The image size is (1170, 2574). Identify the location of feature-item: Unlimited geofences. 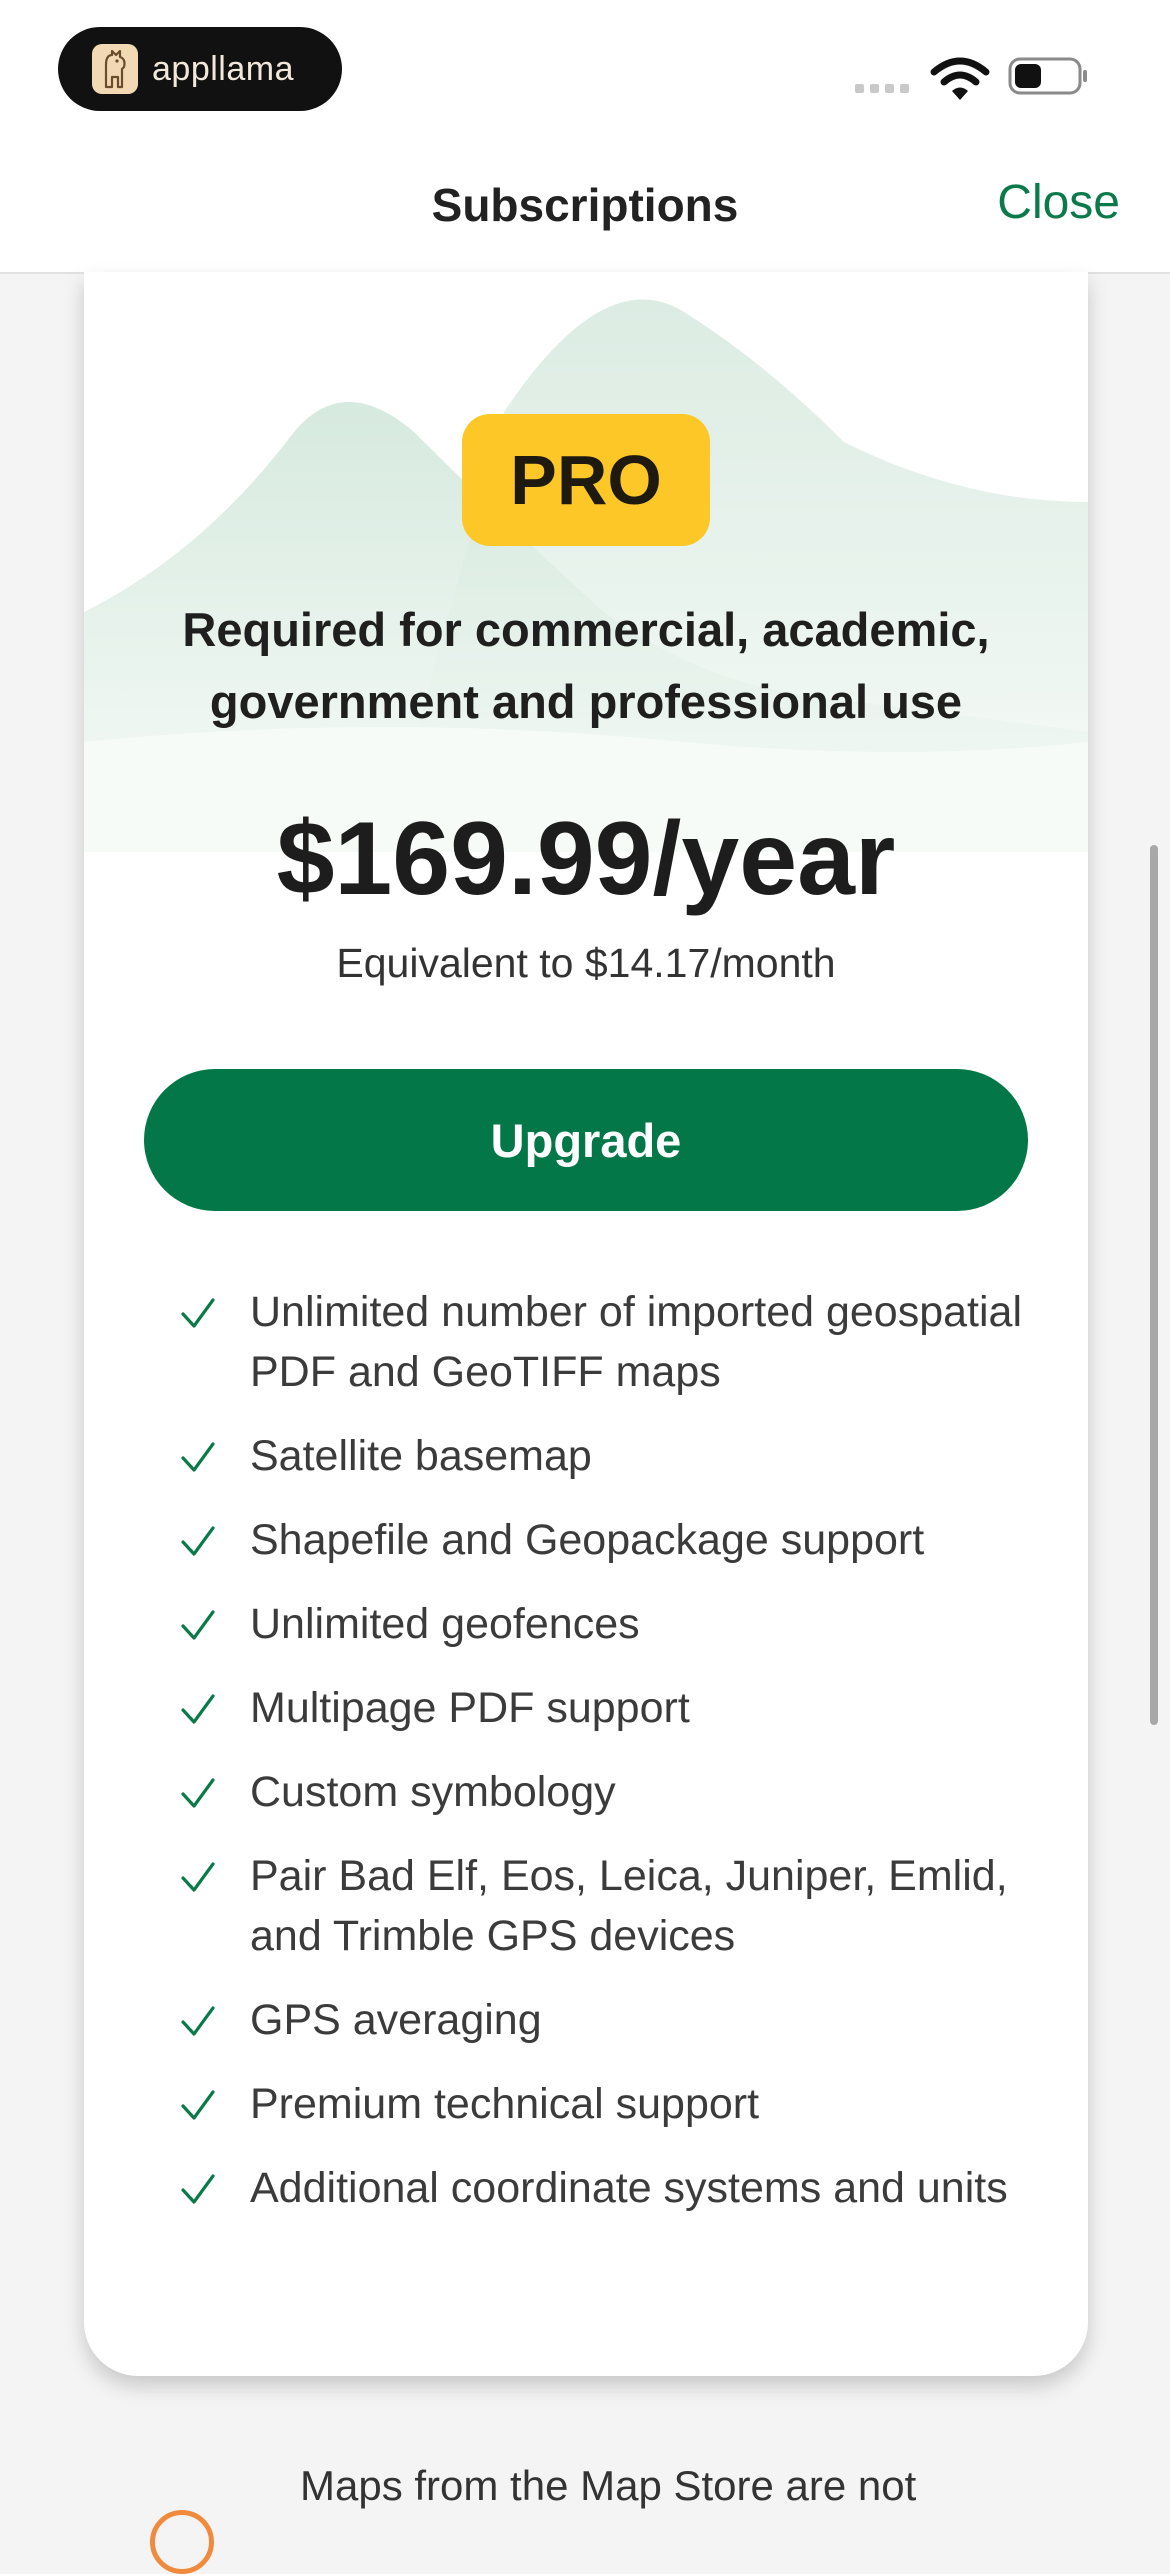
(610, 1624).